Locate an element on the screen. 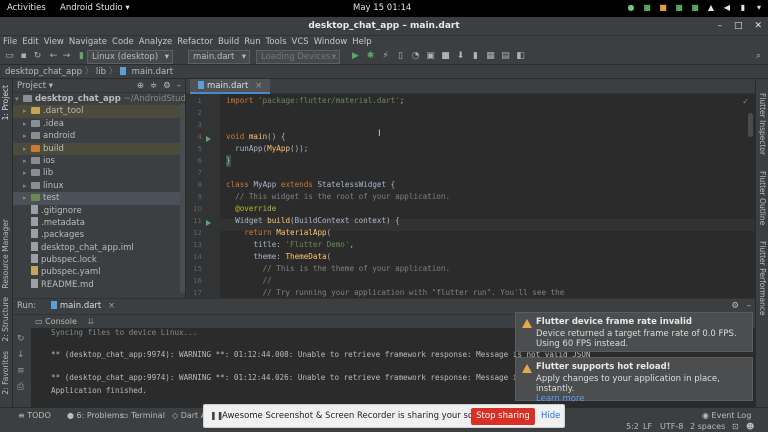 The height and width of the screenshot is (432, 768). tree-root: ▾ desktop_chat_app ~/AndroidStudioP is located at coordinates (99, 99).